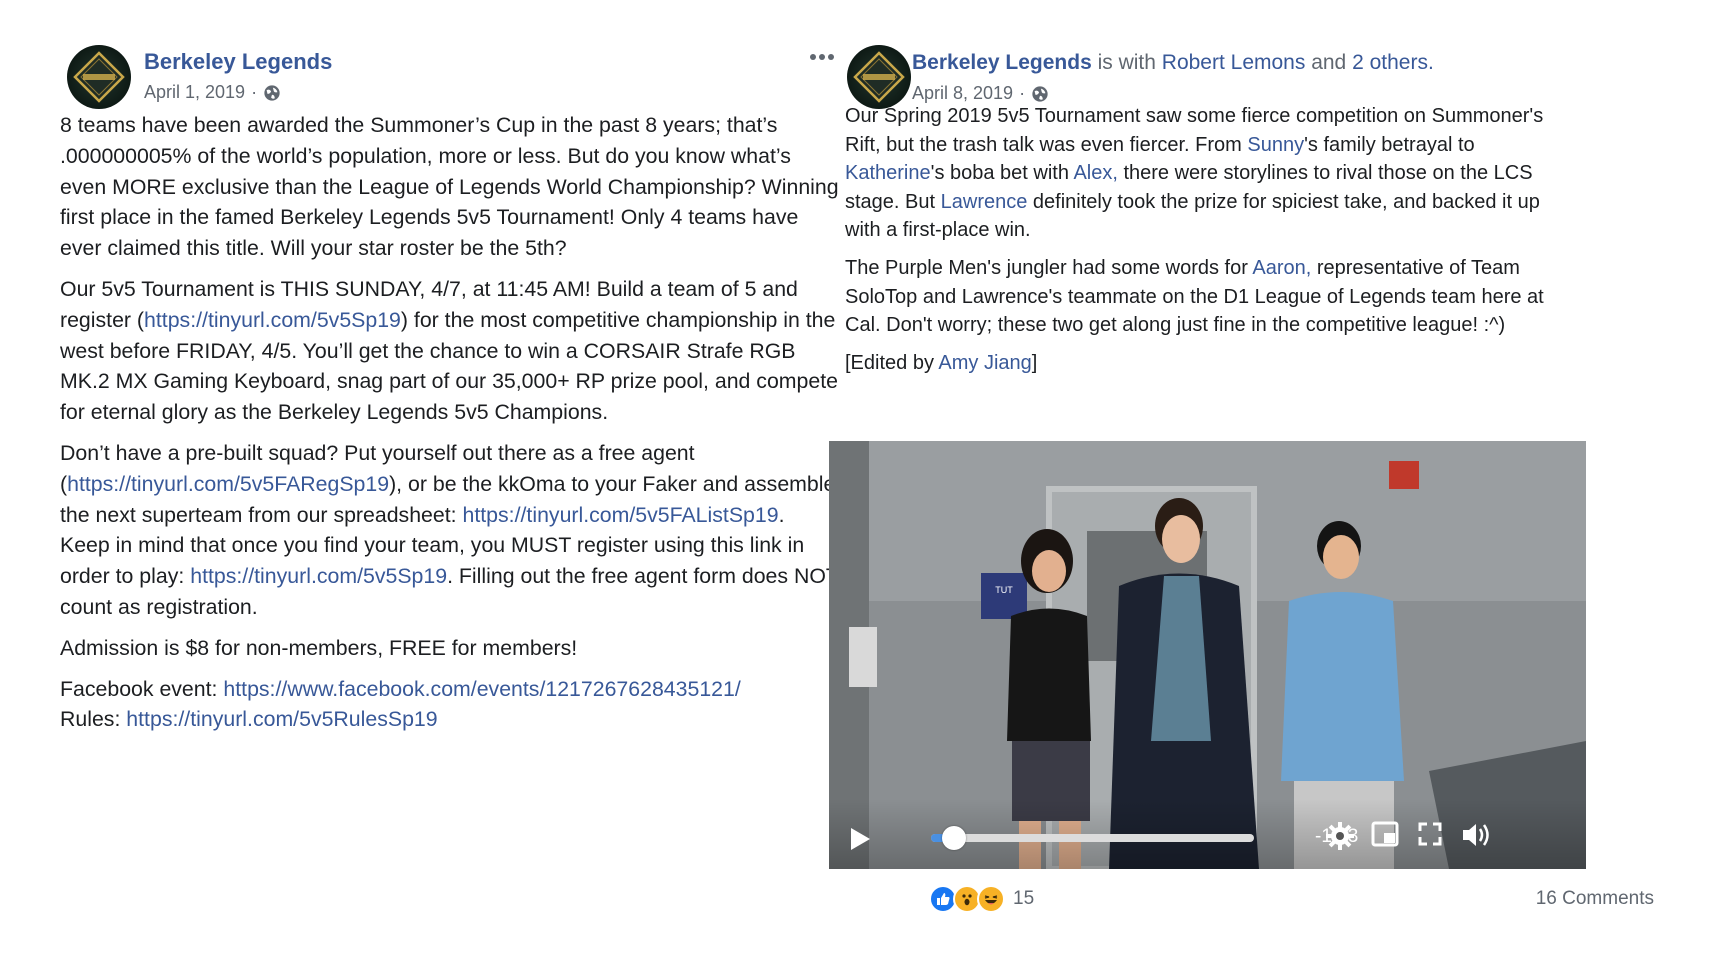 The width and height of the screenshot is (1710, 954). I want to click on inline-link: https://tinyurl.com/5v5RulesSp19, so click(281, 719).